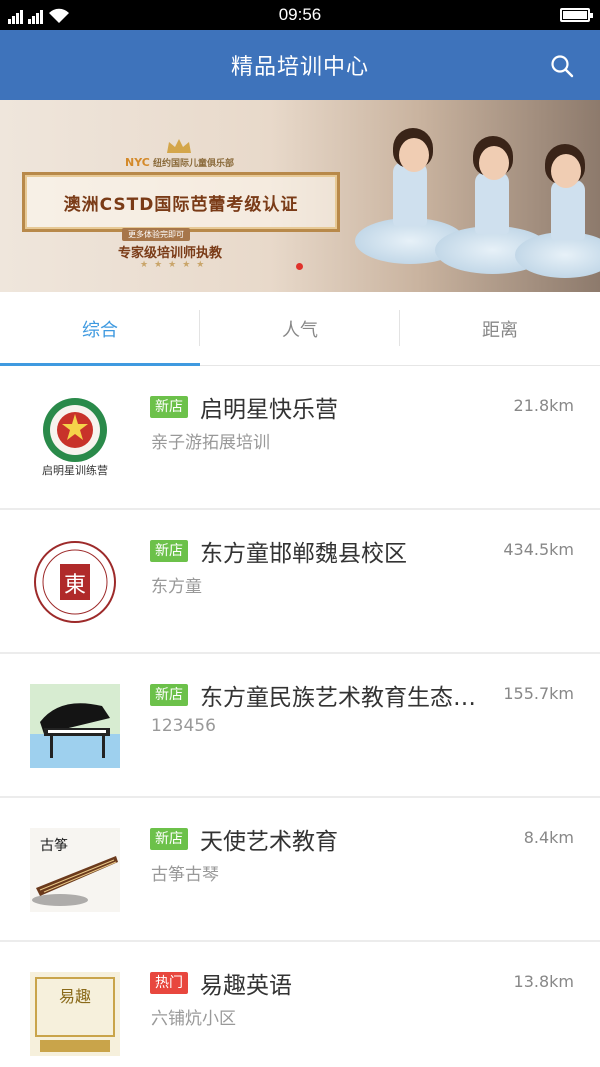 Image resolution: width=600 pixels, height=1067 pixels. What do you see at coordinates (193, 1019) in the screenshot?
I see `center-category: 六铺炕小区` at bounding box center [193, 1019].